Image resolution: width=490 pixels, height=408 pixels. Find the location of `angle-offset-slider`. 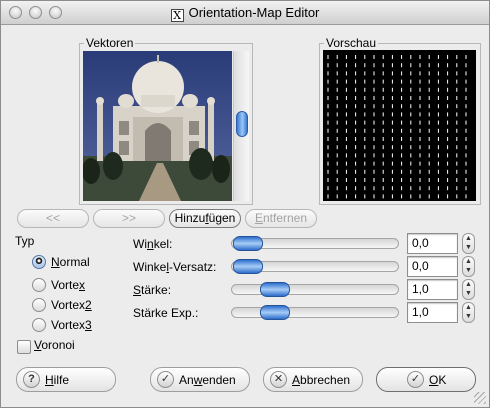

angle-offset-slider is located at coordinates (315, 266).